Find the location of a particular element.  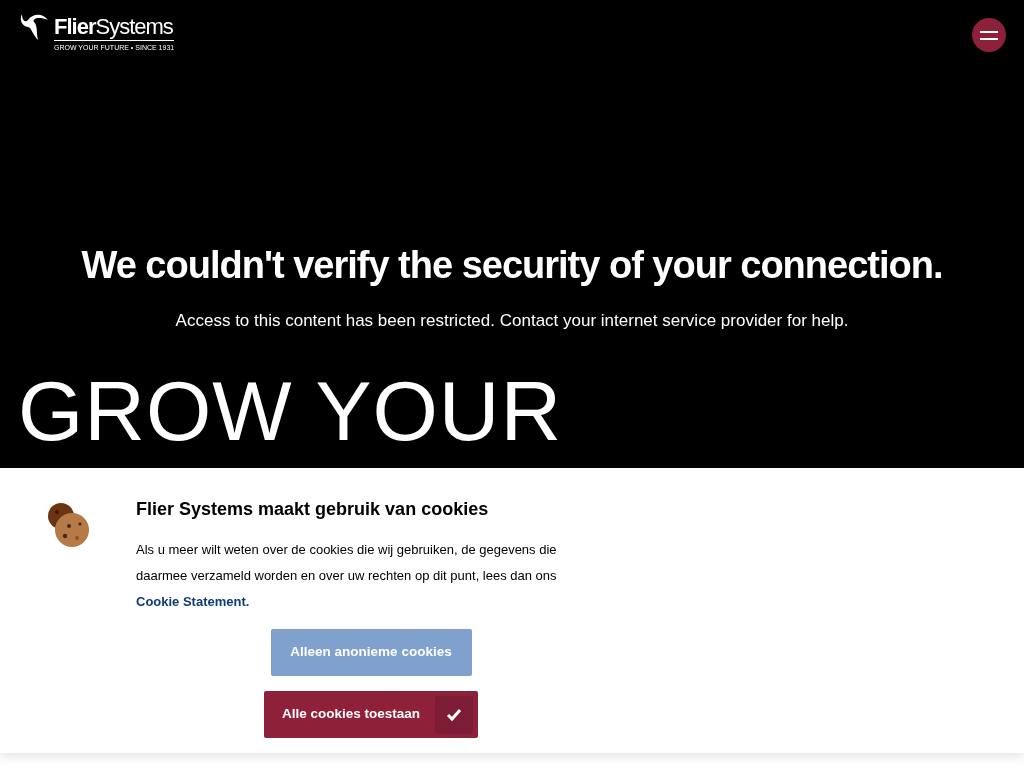

cookie-statement-link: Cookie Statement. is located at coordinates (193, 601).